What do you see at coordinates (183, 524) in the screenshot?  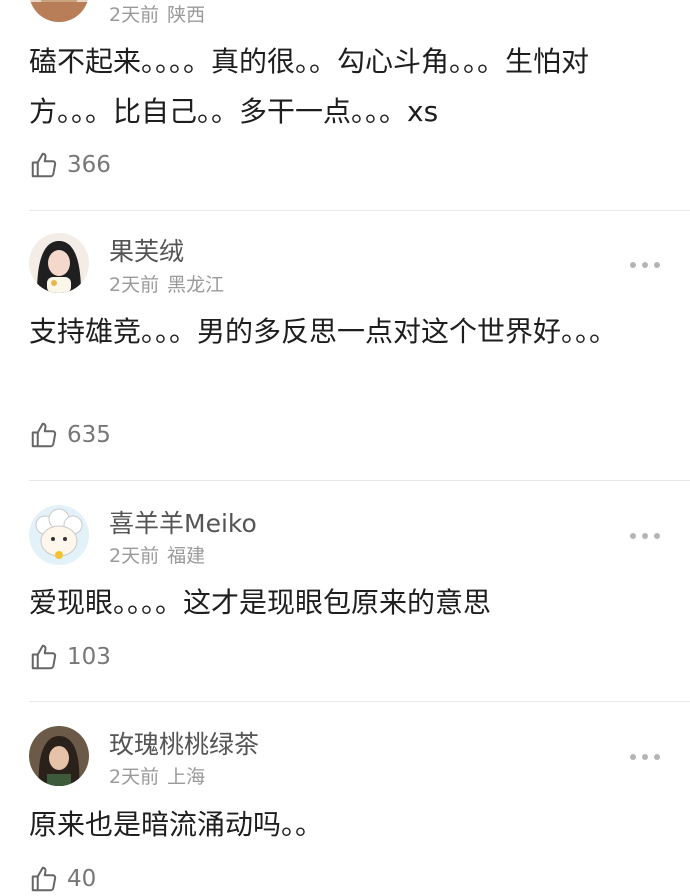 I see `comment-author: 喜羊羊Meiko` at bounding box center [183, 524].